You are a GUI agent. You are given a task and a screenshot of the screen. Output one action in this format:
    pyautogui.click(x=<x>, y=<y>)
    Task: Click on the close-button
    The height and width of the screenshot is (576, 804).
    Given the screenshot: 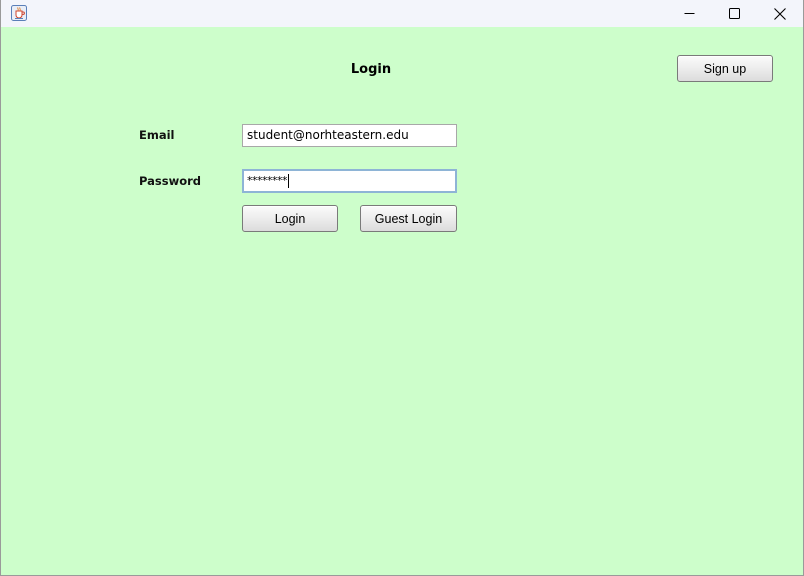 What is the action you would take?
    pyautogui.click(x=780, y=13)
    